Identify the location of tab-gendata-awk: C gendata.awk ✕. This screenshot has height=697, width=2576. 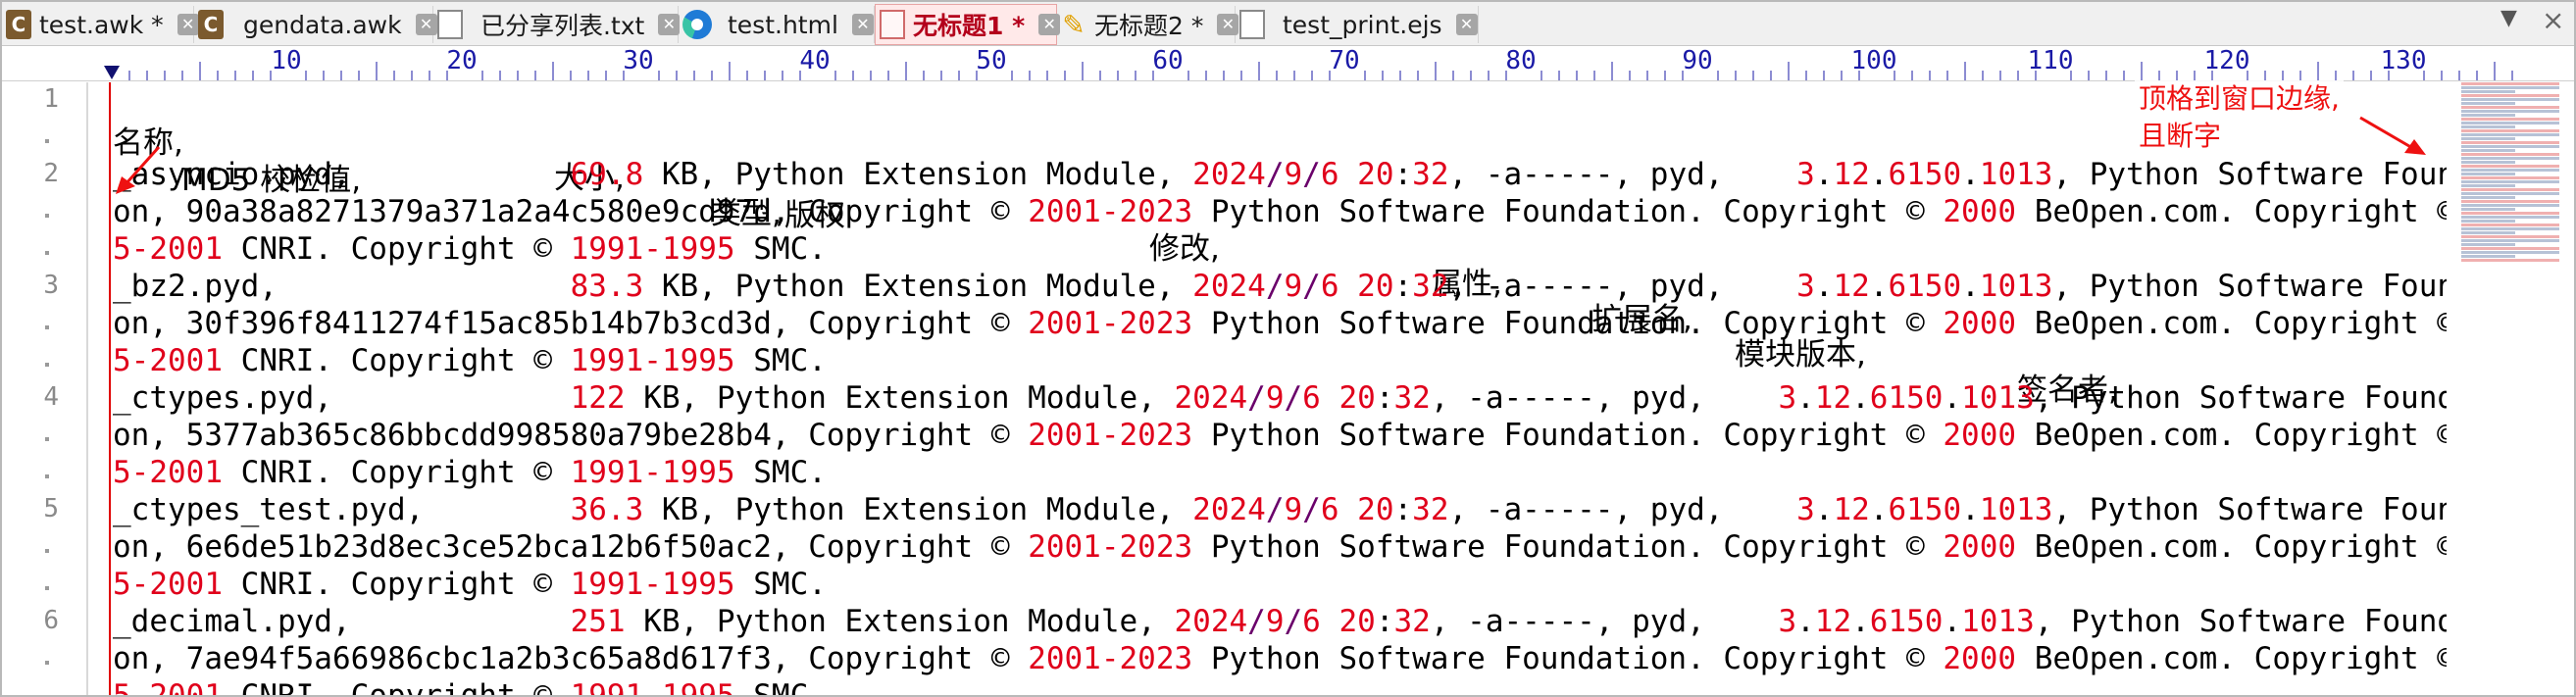
(316, 24).